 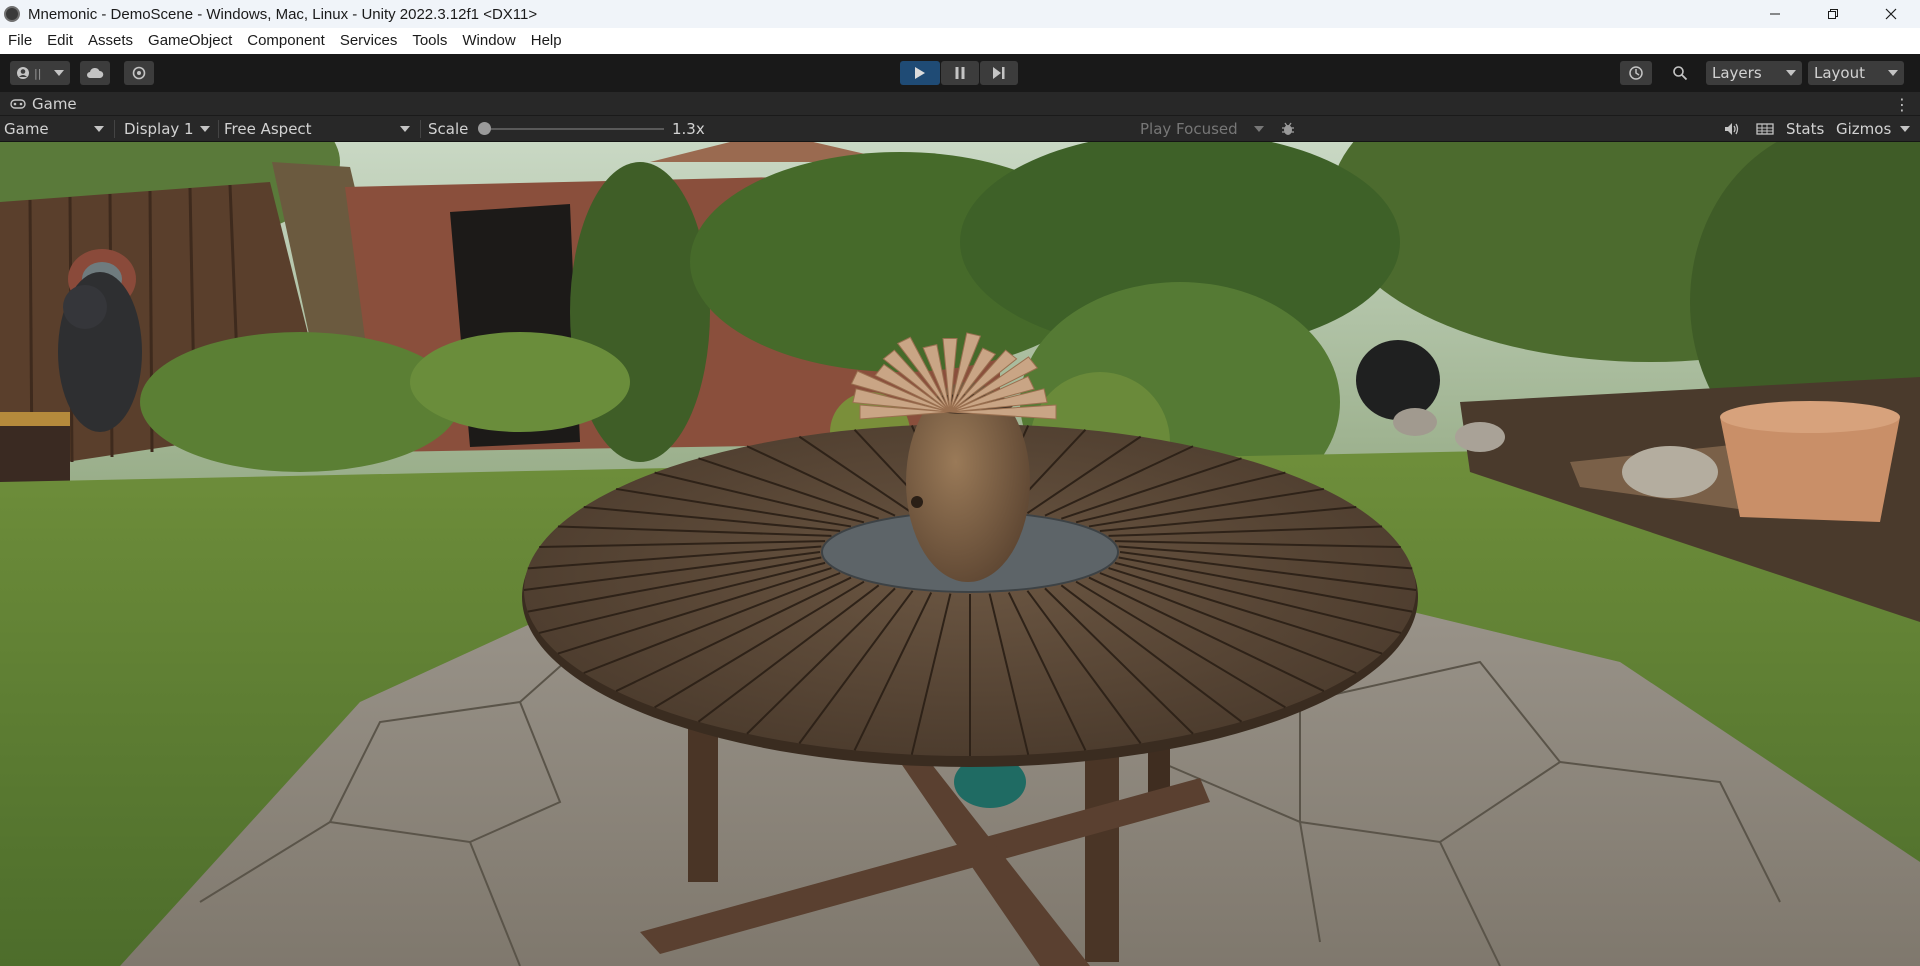 What do you see at coordinates (285, 41) in the screenshot?
I see `menu-component: Component` at bounding box center [285, 41].